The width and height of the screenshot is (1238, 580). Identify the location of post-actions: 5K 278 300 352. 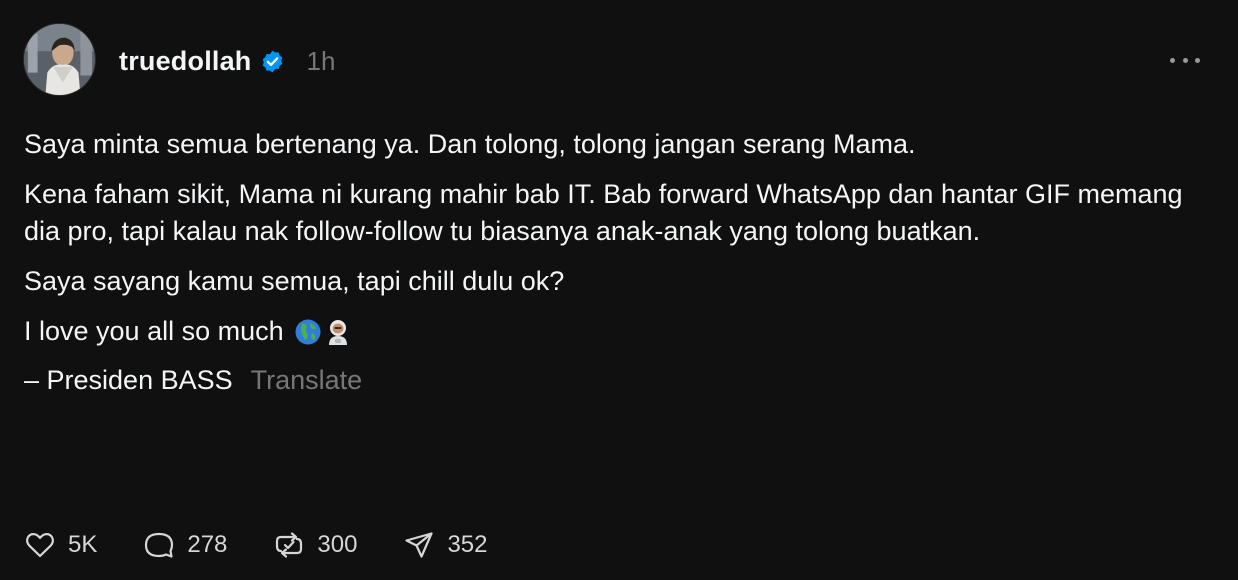
(279, 545).